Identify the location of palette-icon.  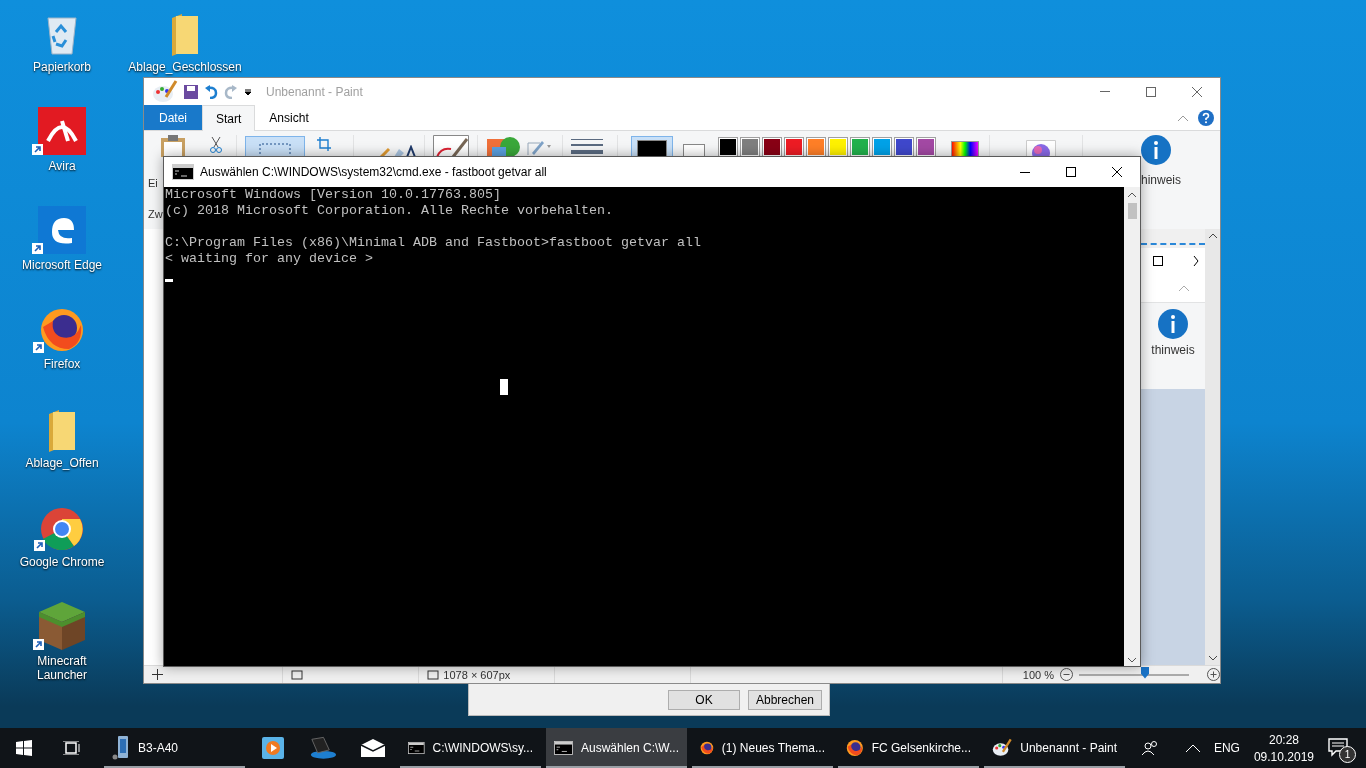
(165, 91).